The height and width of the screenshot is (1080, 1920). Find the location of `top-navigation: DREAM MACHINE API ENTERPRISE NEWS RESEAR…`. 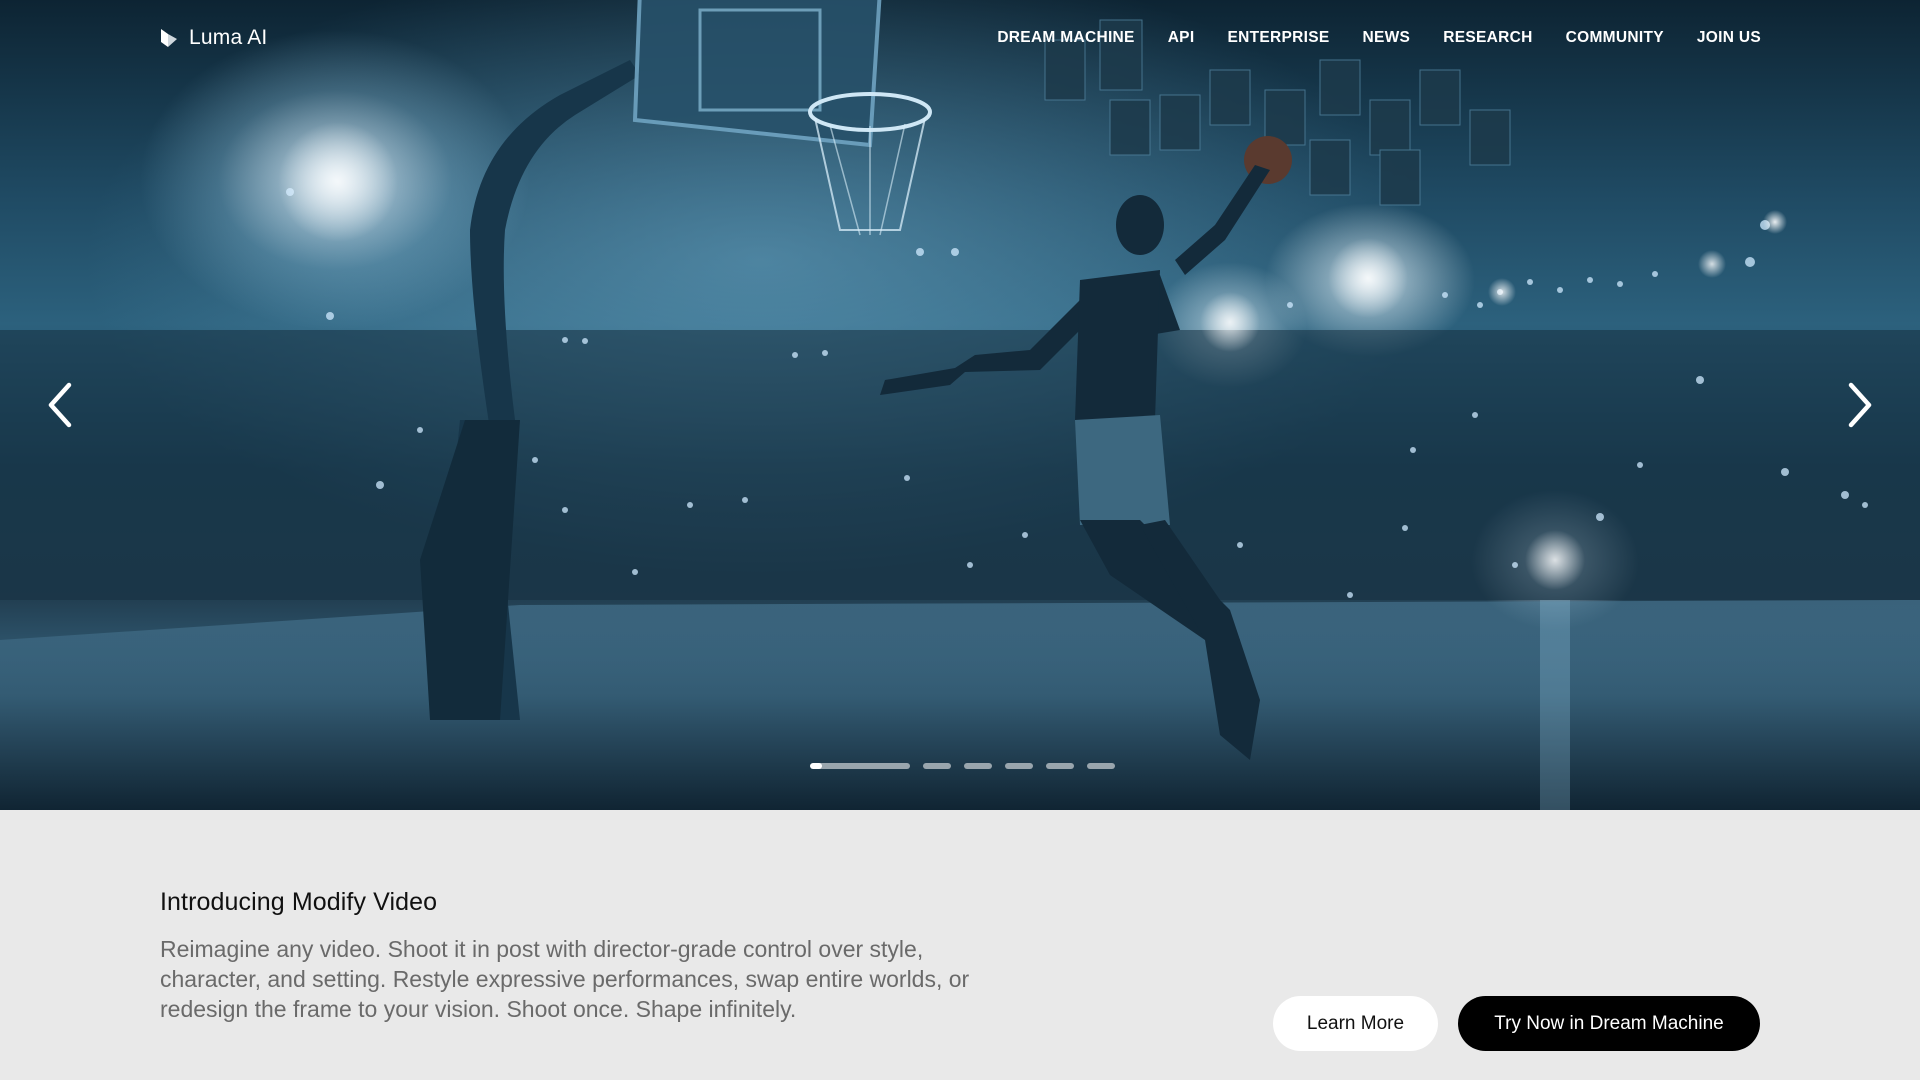

top-navigation: DREAM MACHINE API ENTERPRISE NEWS RESEAR… is located at coordinates (1379, 38).